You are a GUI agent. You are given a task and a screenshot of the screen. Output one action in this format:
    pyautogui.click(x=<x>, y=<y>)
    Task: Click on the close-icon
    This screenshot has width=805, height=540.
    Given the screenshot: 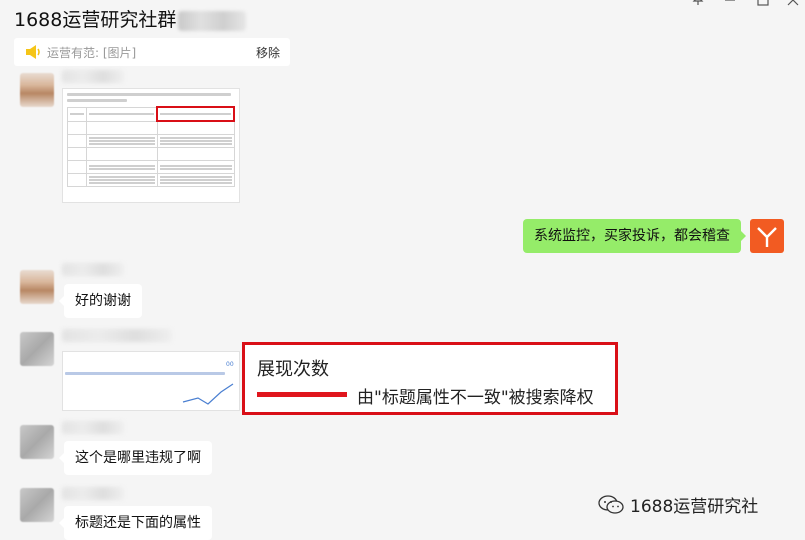 What is the action you would take?
    pyautogui.click(x=793, y=4)
    